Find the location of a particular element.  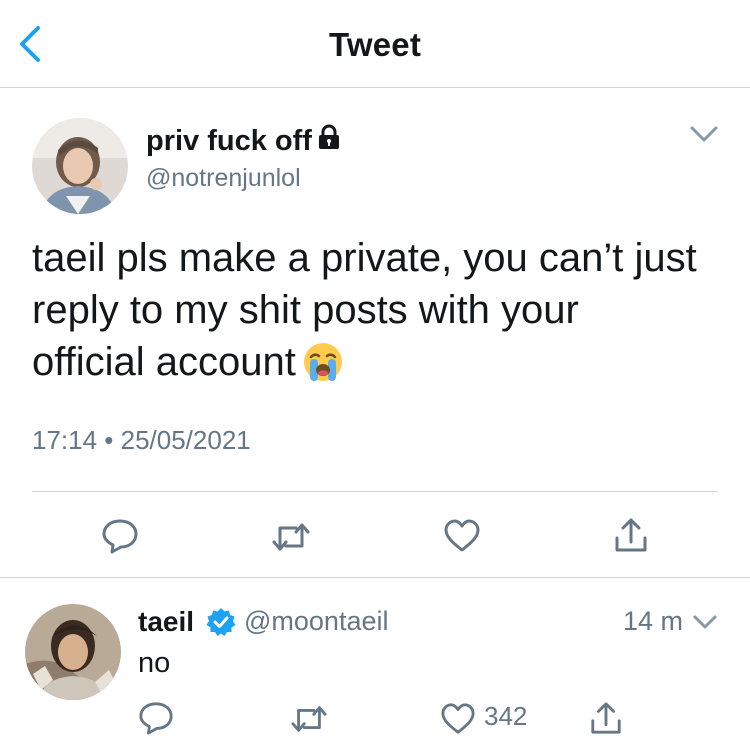

tweet-timestamp: 17:14 • 25/05/2021 is located at coordinates (141, 440).